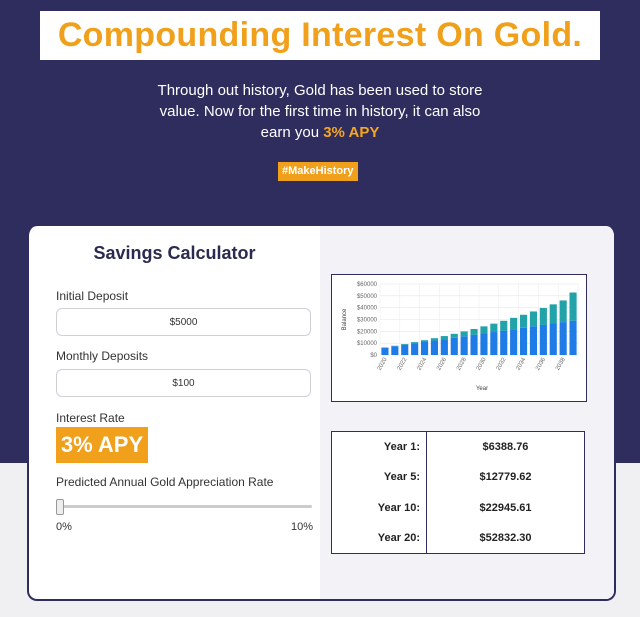 Image resolution: width=640 pixels, height=617 pixels. What do you see at coordinates (90, 418) in the screenshot?
I see `interest-rate-label: Interest Rate` at bounding box center [90, 418].